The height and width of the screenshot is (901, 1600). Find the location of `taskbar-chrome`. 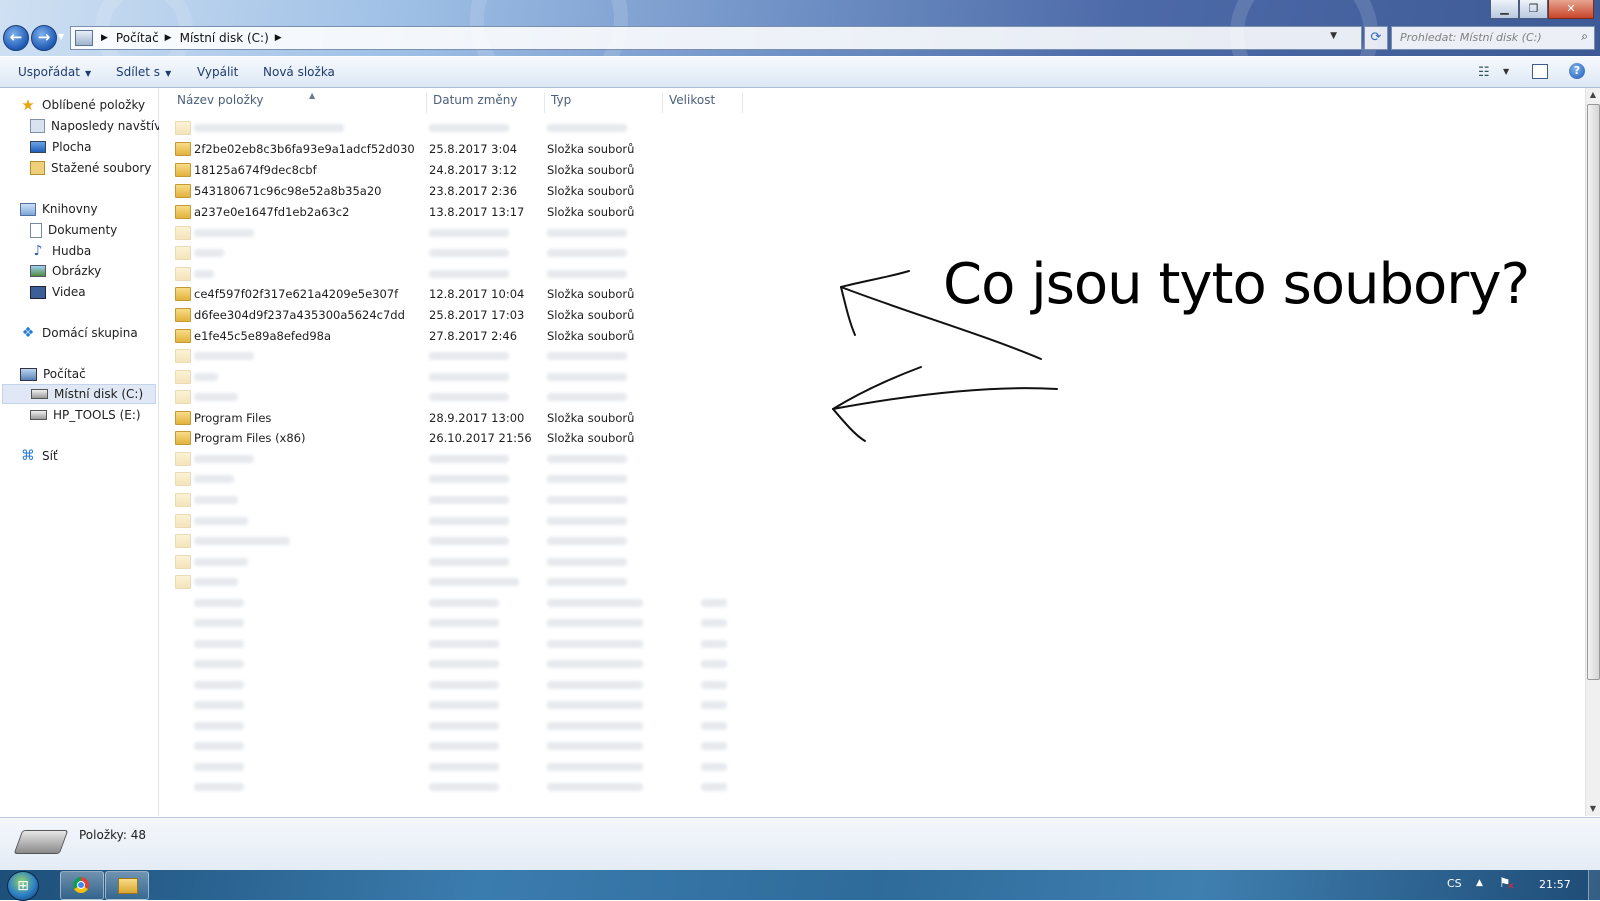

taskbar-chrome is located at coordinates (82, 885).